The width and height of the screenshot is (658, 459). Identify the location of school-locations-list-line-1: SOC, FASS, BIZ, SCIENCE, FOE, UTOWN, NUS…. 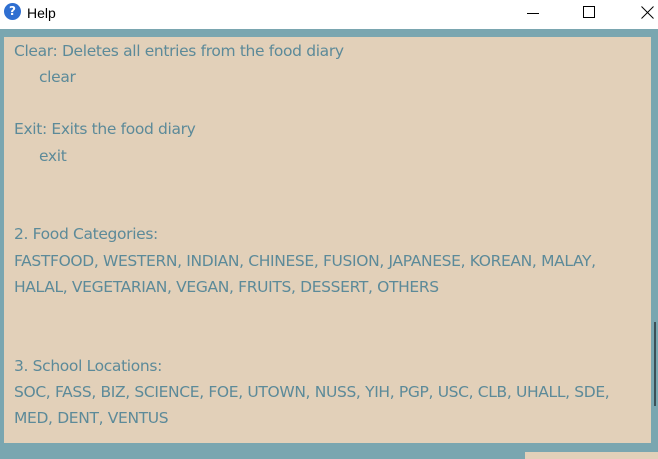
(312, 392).